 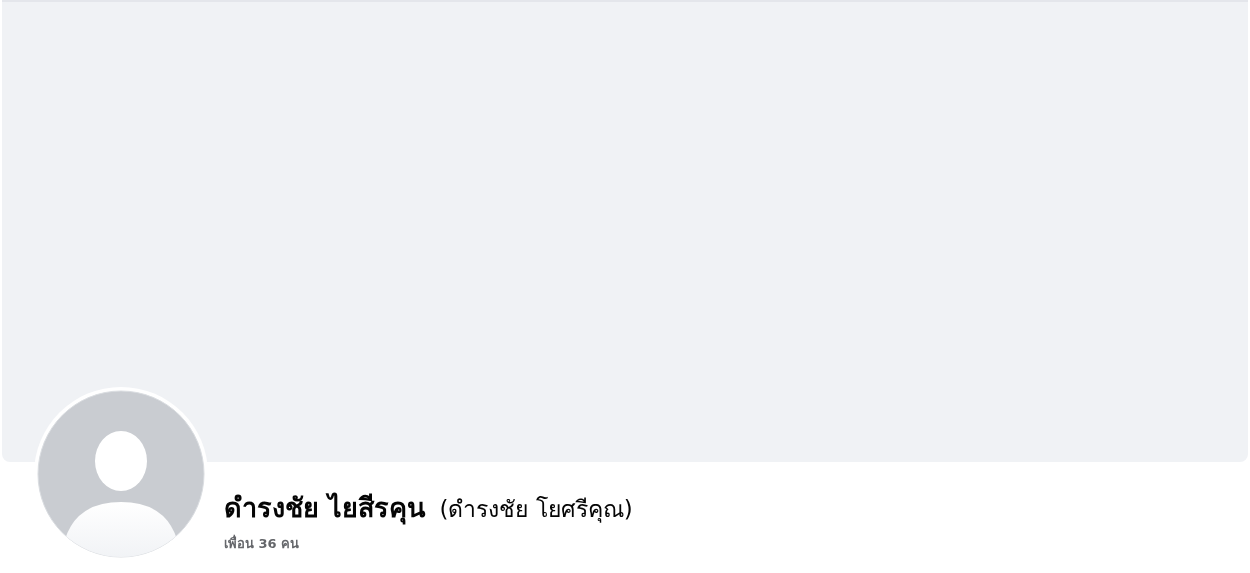 I want to click on profile-name: ดำรงชัย ไยสีรคุน, so click(x=325, y=509).